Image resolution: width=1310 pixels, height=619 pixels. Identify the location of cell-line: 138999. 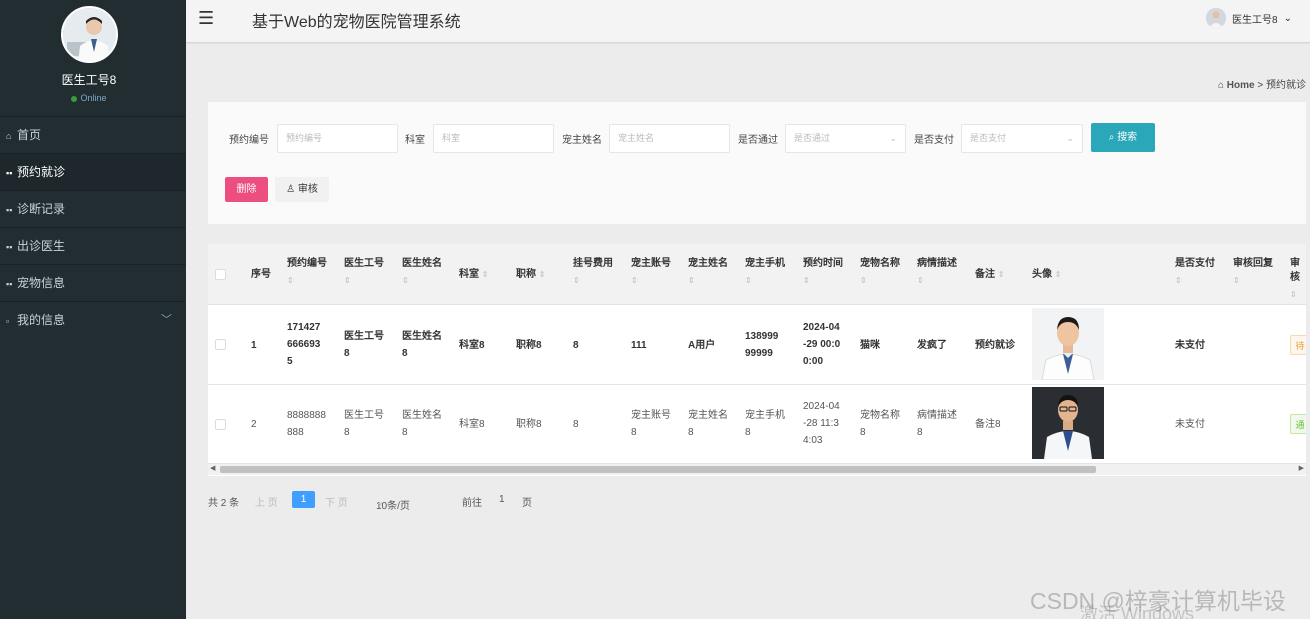
(762, 336).